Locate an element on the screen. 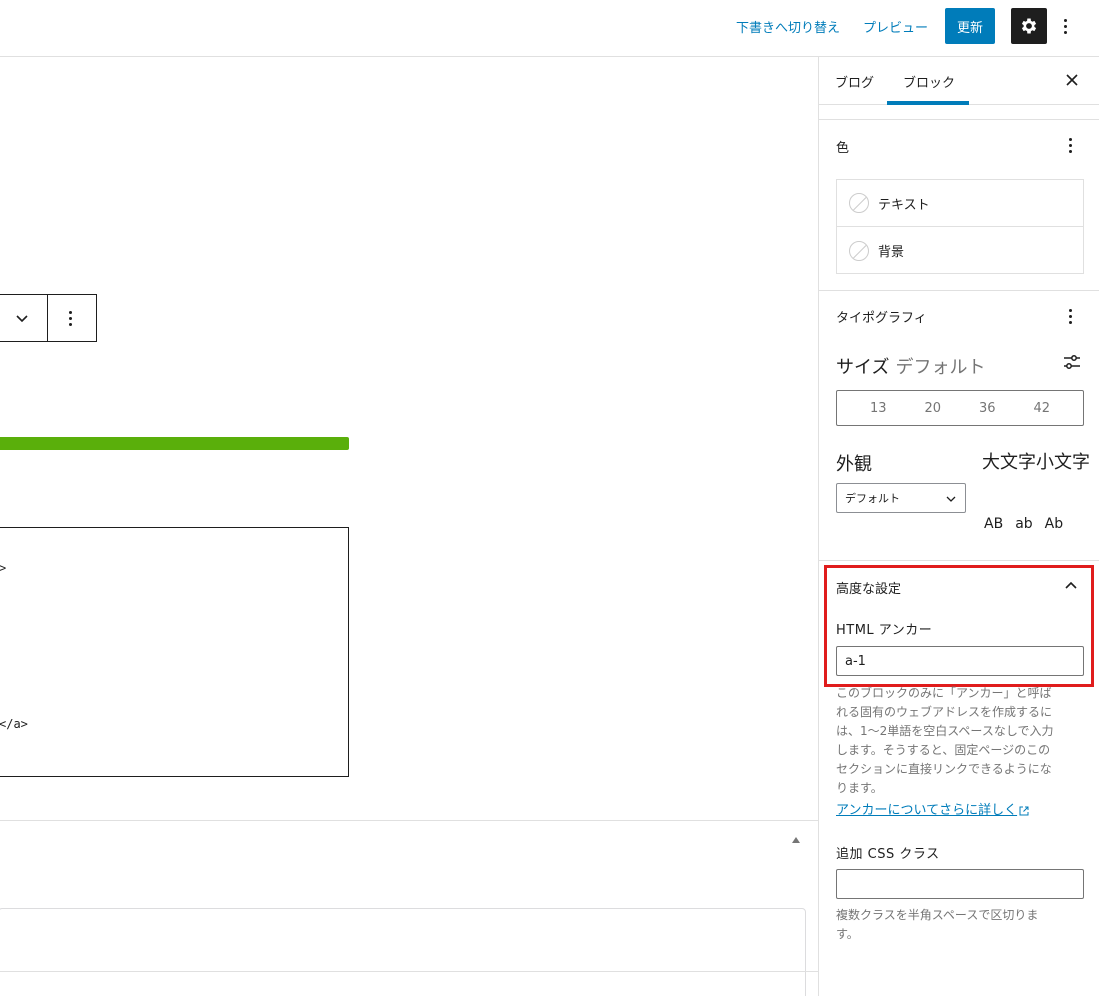 The width and height of the screenshot is (1099, 996). html-anchor-input: a-1 is located at coordinates (960, 661).